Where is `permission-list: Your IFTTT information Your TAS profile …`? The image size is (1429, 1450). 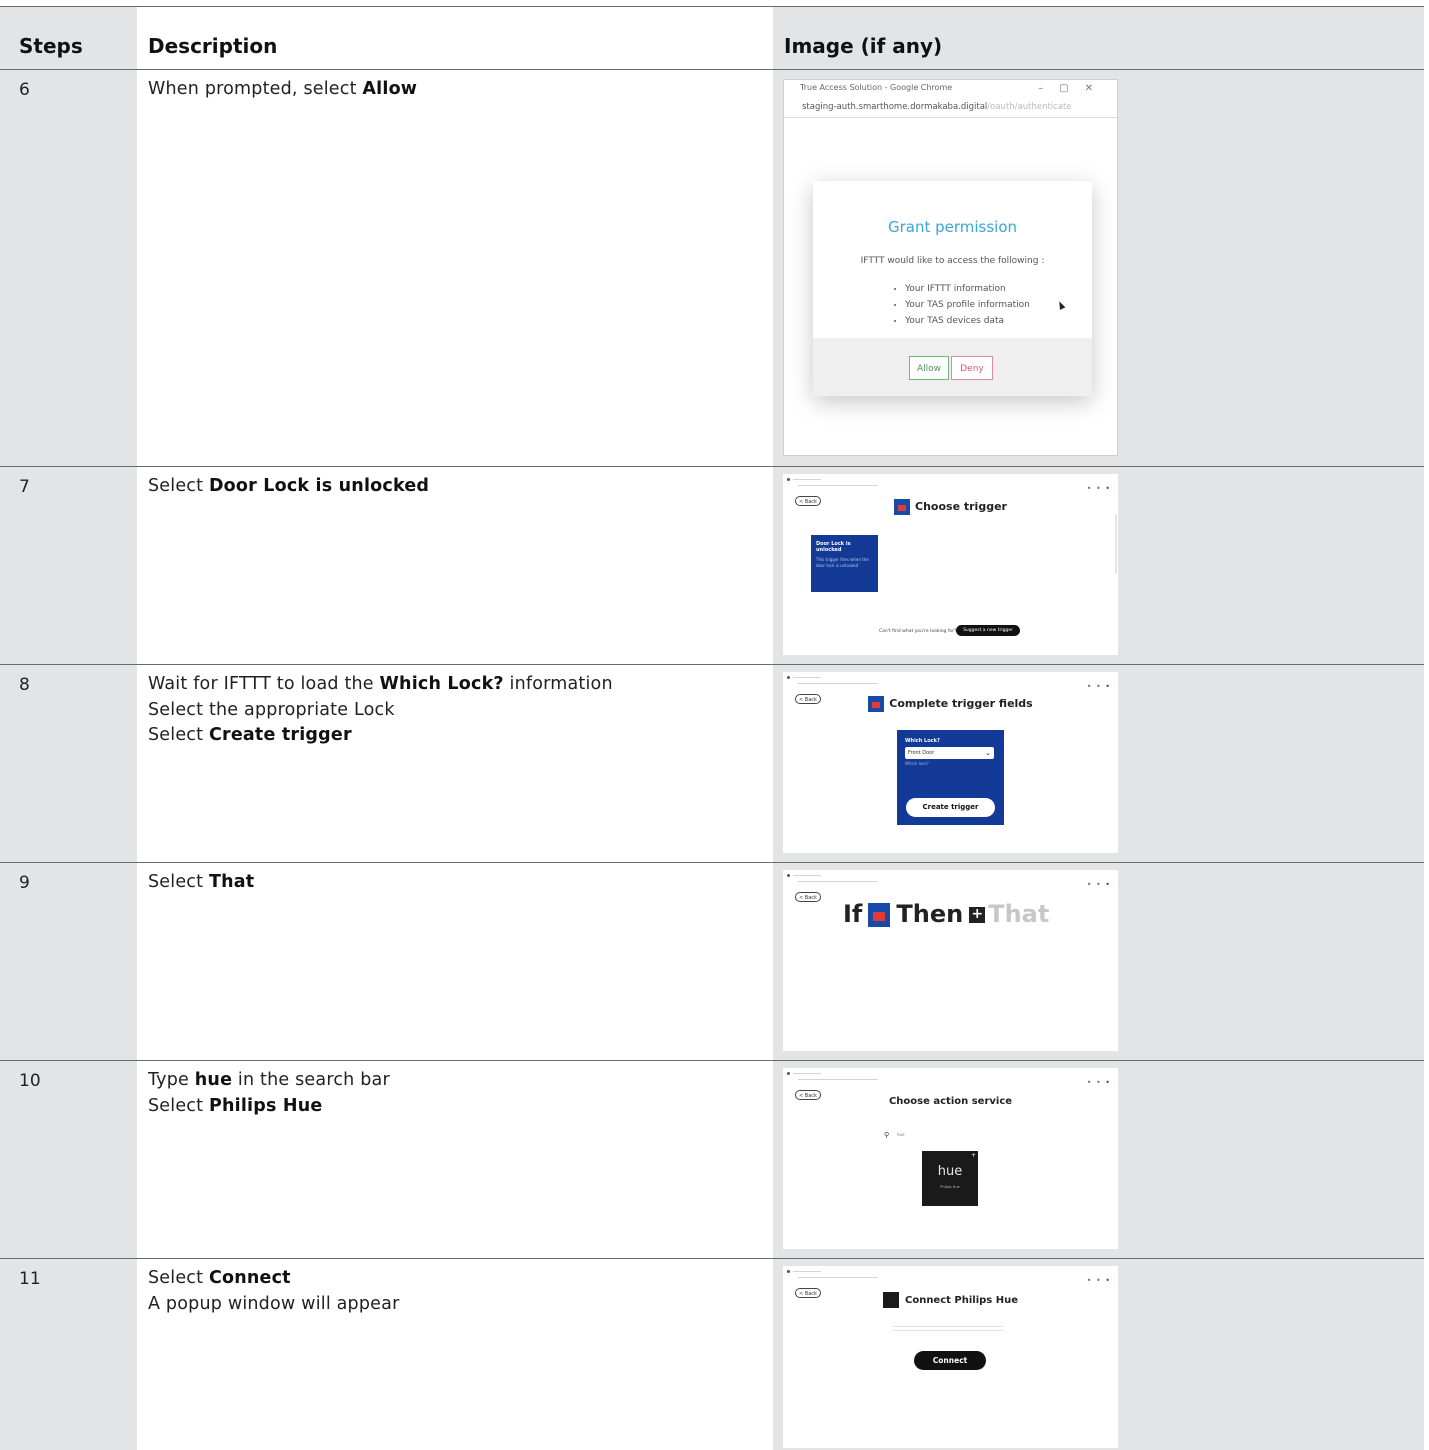
permission-list: Your IFTTT information Your TAS profile … is located at coordinates (961, 305).